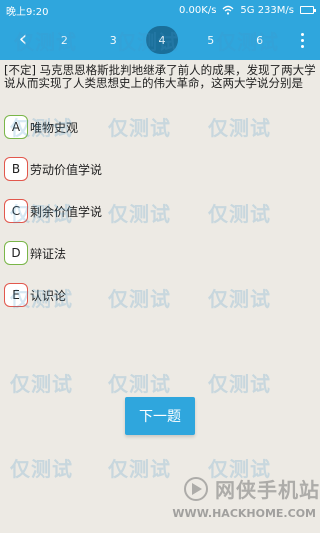 Image resolution: width=320 pixels, height=533 pixels. Describe the element at coordinates (308, 10) in the screenshot. I see `battery-icon` at that location.